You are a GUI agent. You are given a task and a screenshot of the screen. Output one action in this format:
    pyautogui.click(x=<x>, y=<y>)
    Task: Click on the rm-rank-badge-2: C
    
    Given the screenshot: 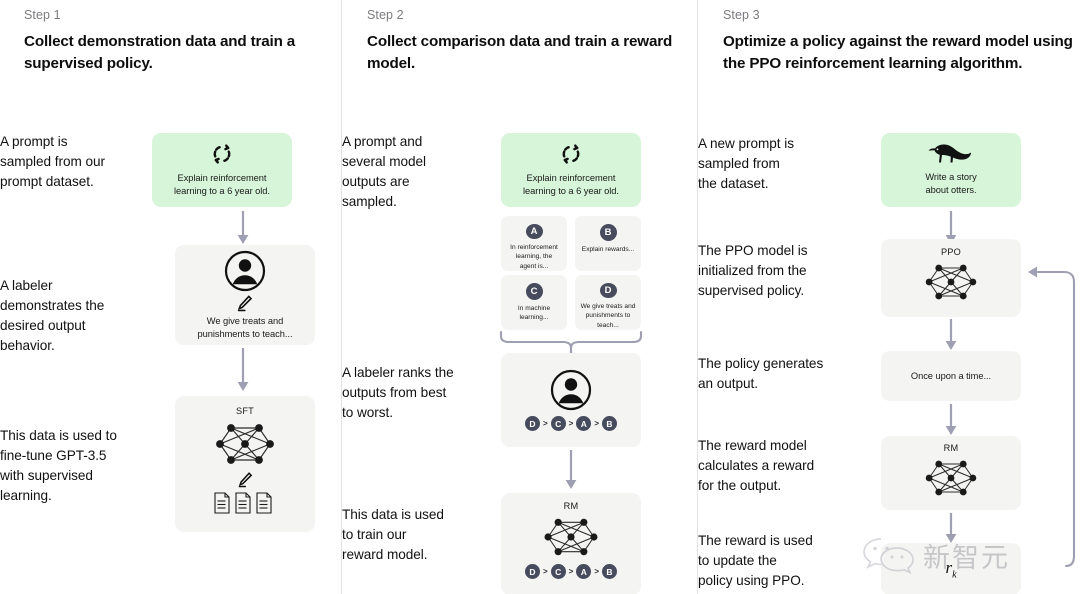 What is the action you would take?
    pyautogui.click(x=558, y=571)
    